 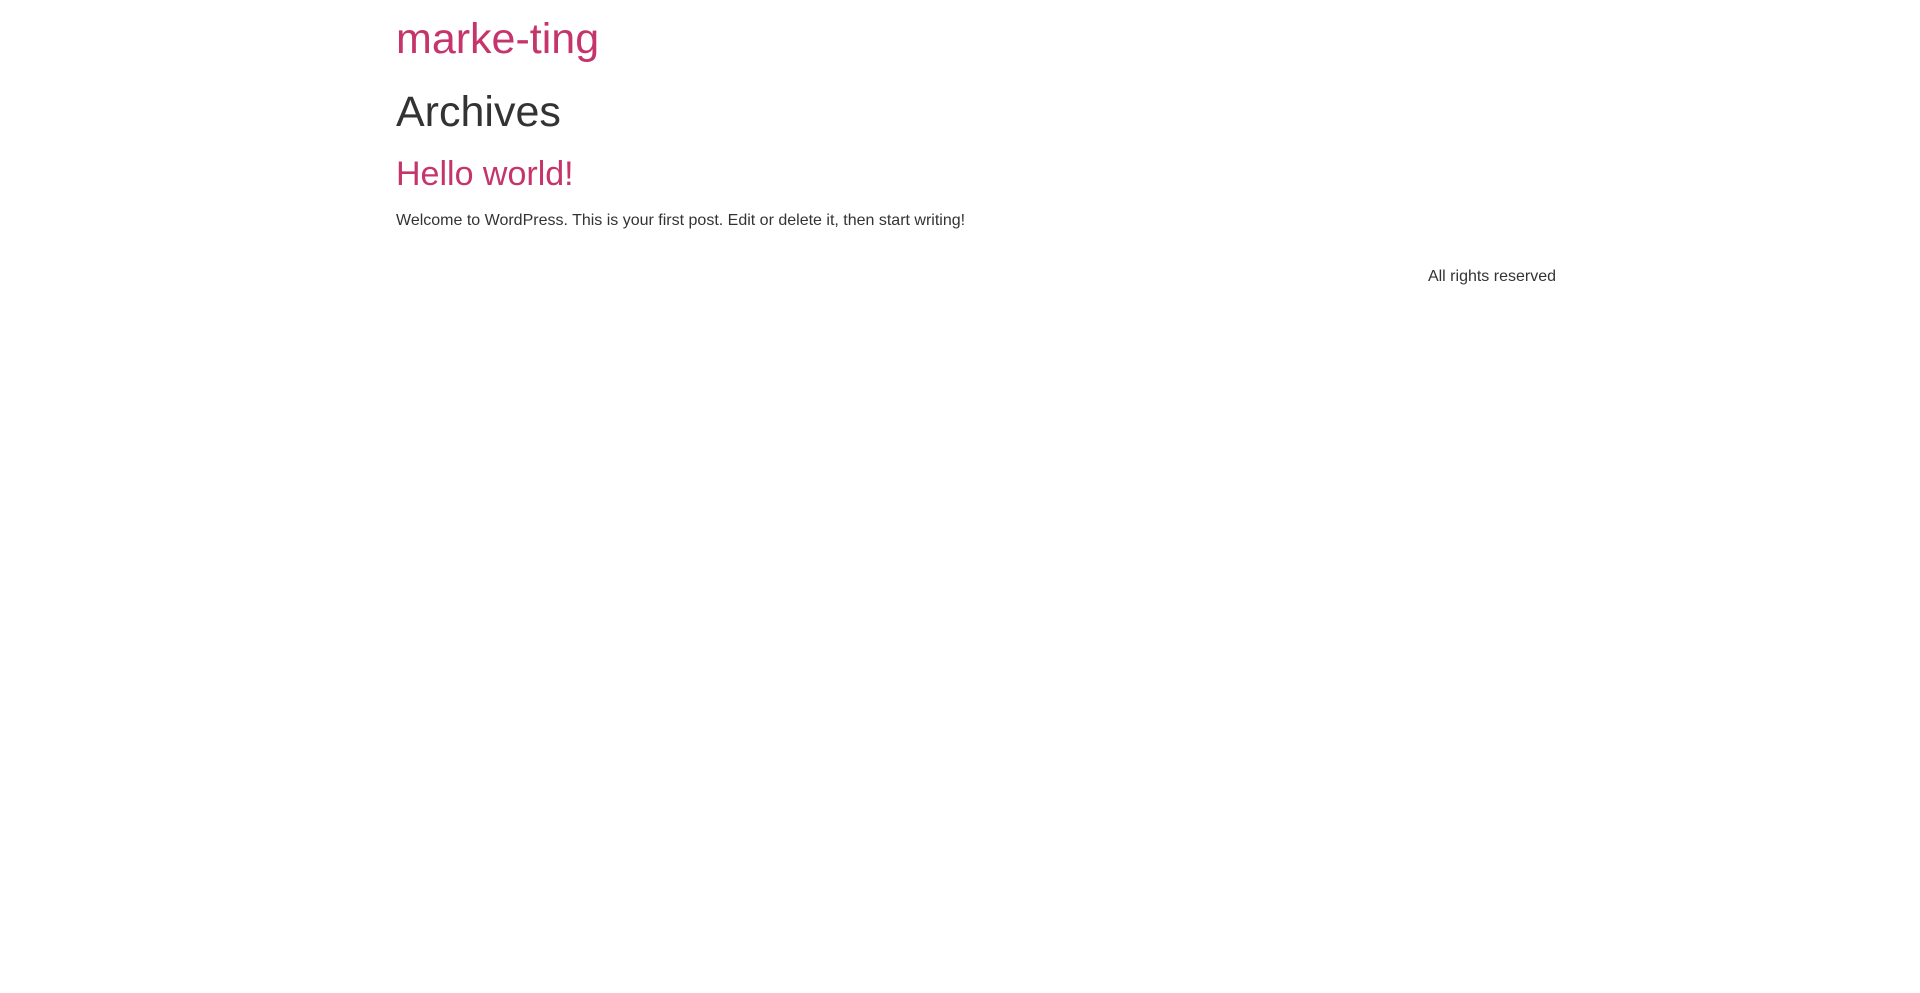 What do you see at coordinates (478, 112) in the screenshot?
I see `page-title: Archives` at bounding box center [478, 112].